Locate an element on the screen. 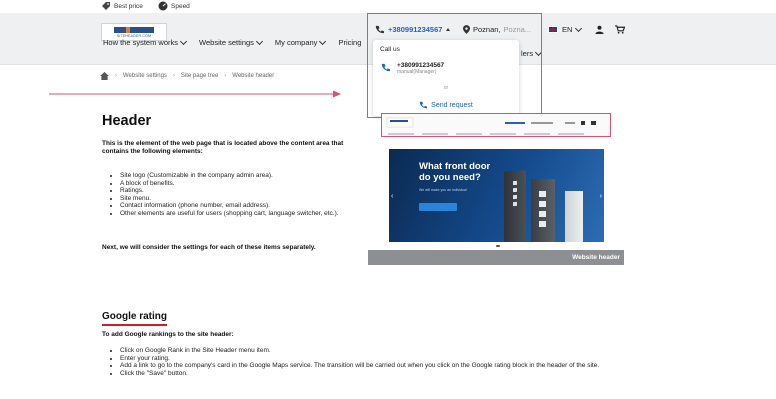 The height and width of the screenshot is (399, 776). home-icon is located at coordinates (104, 76).